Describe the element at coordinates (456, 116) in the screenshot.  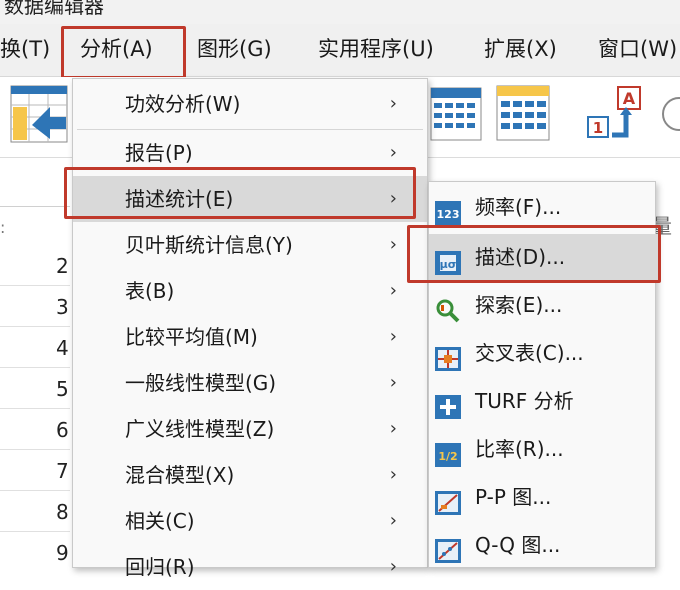
I see `variables-grid-icon` at that location.